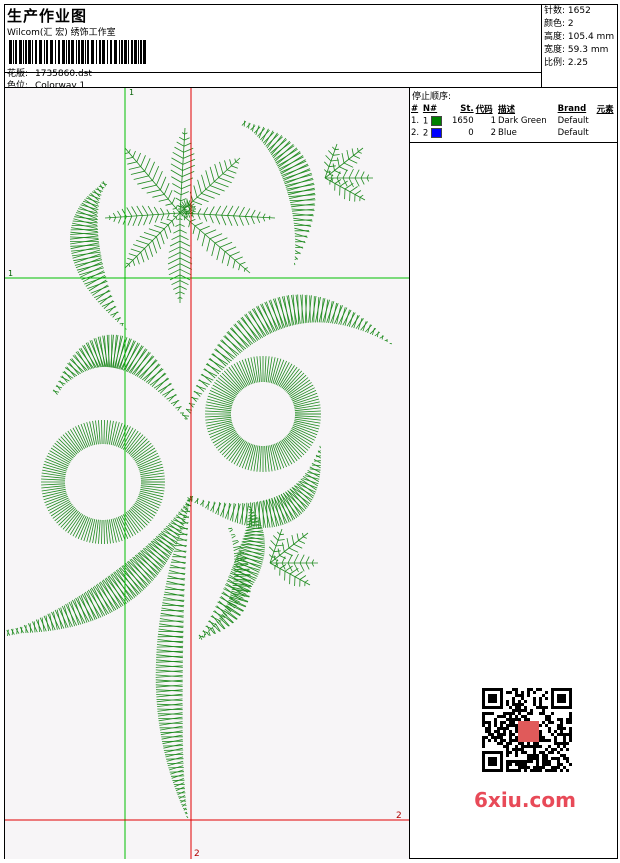  Describe the element at coordinates (409, 473) in the screenshot. I see `design-divider` at that location.